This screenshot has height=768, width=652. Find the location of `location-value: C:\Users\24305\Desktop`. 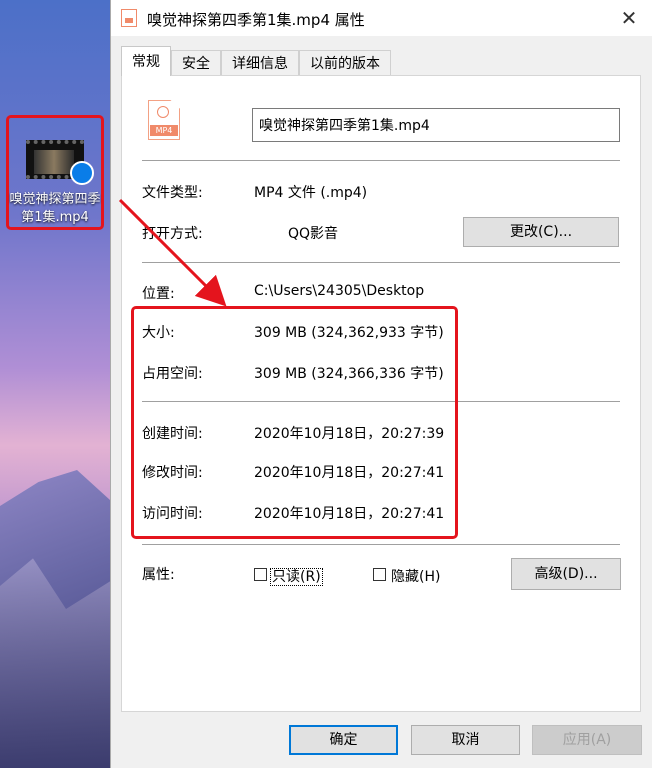

location-value: C:\Users\24305\Desktop is located at coordinates (339, 291).